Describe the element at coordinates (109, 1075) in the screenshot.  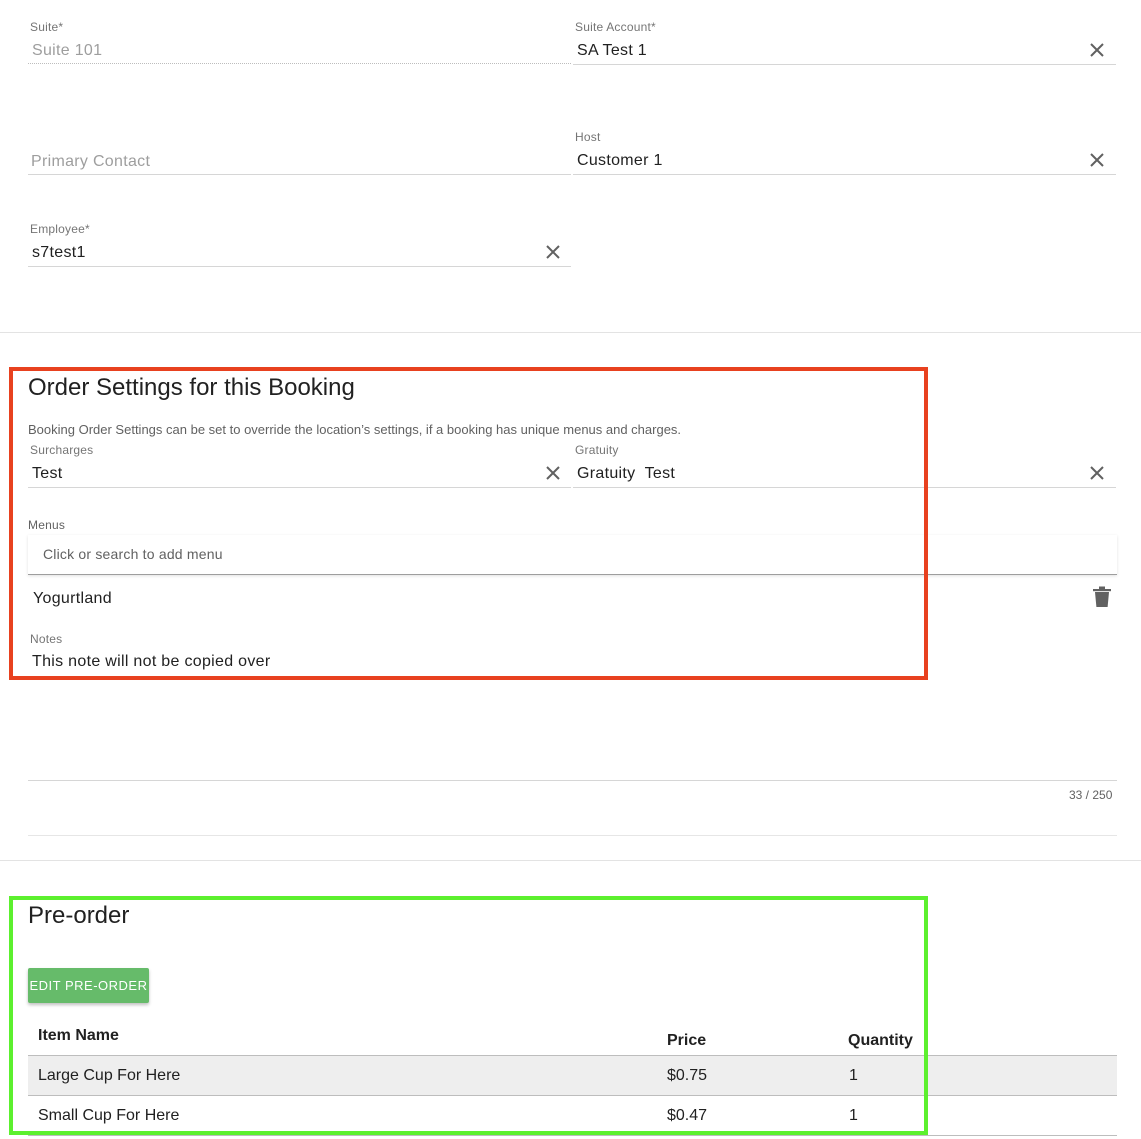
I see `item-name-cell: Large Cup For Here` at that location.